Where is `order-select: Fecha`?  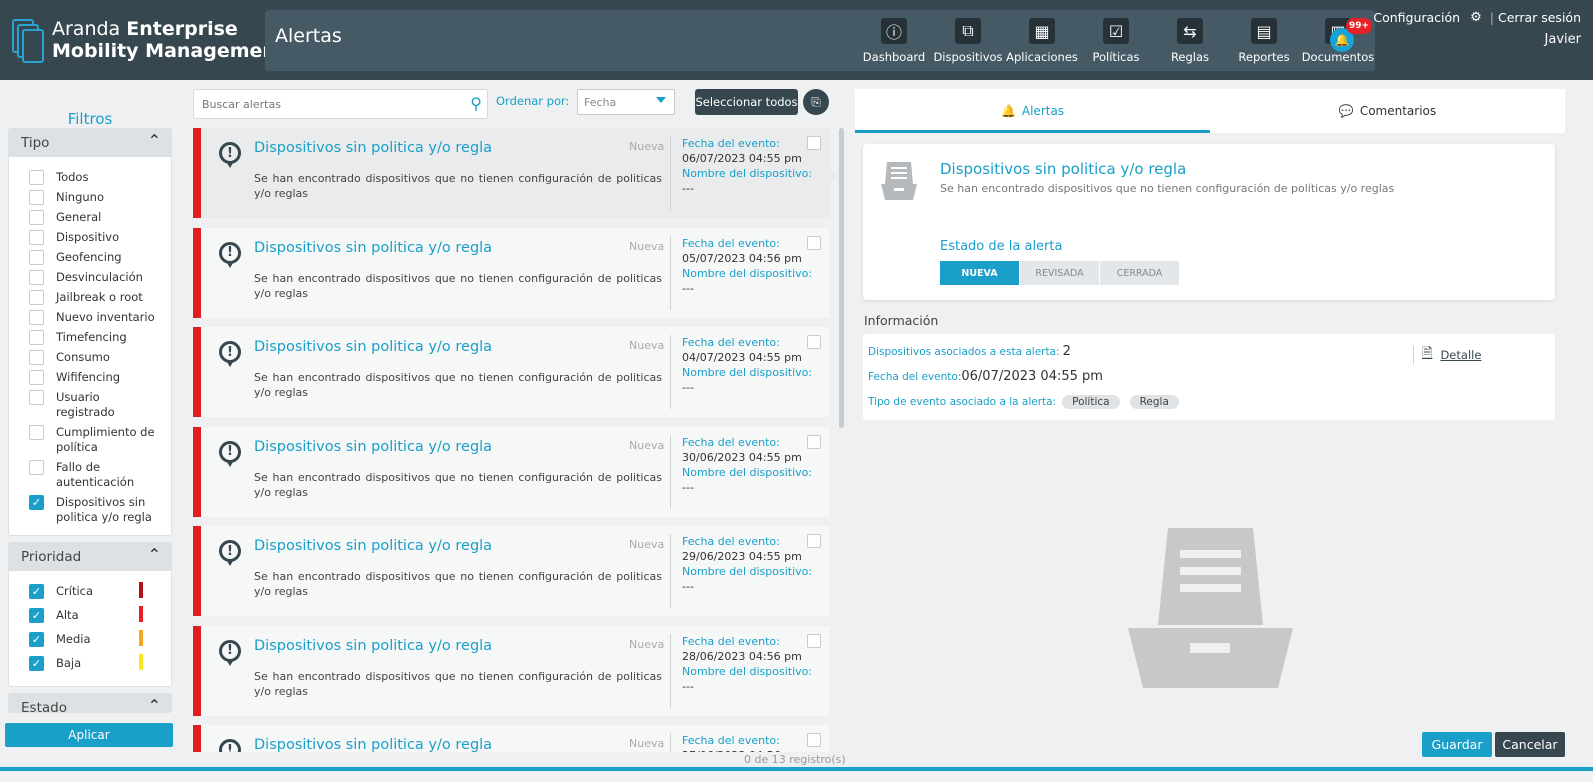
order-select: Fecha is located at coordinates (626, 102).